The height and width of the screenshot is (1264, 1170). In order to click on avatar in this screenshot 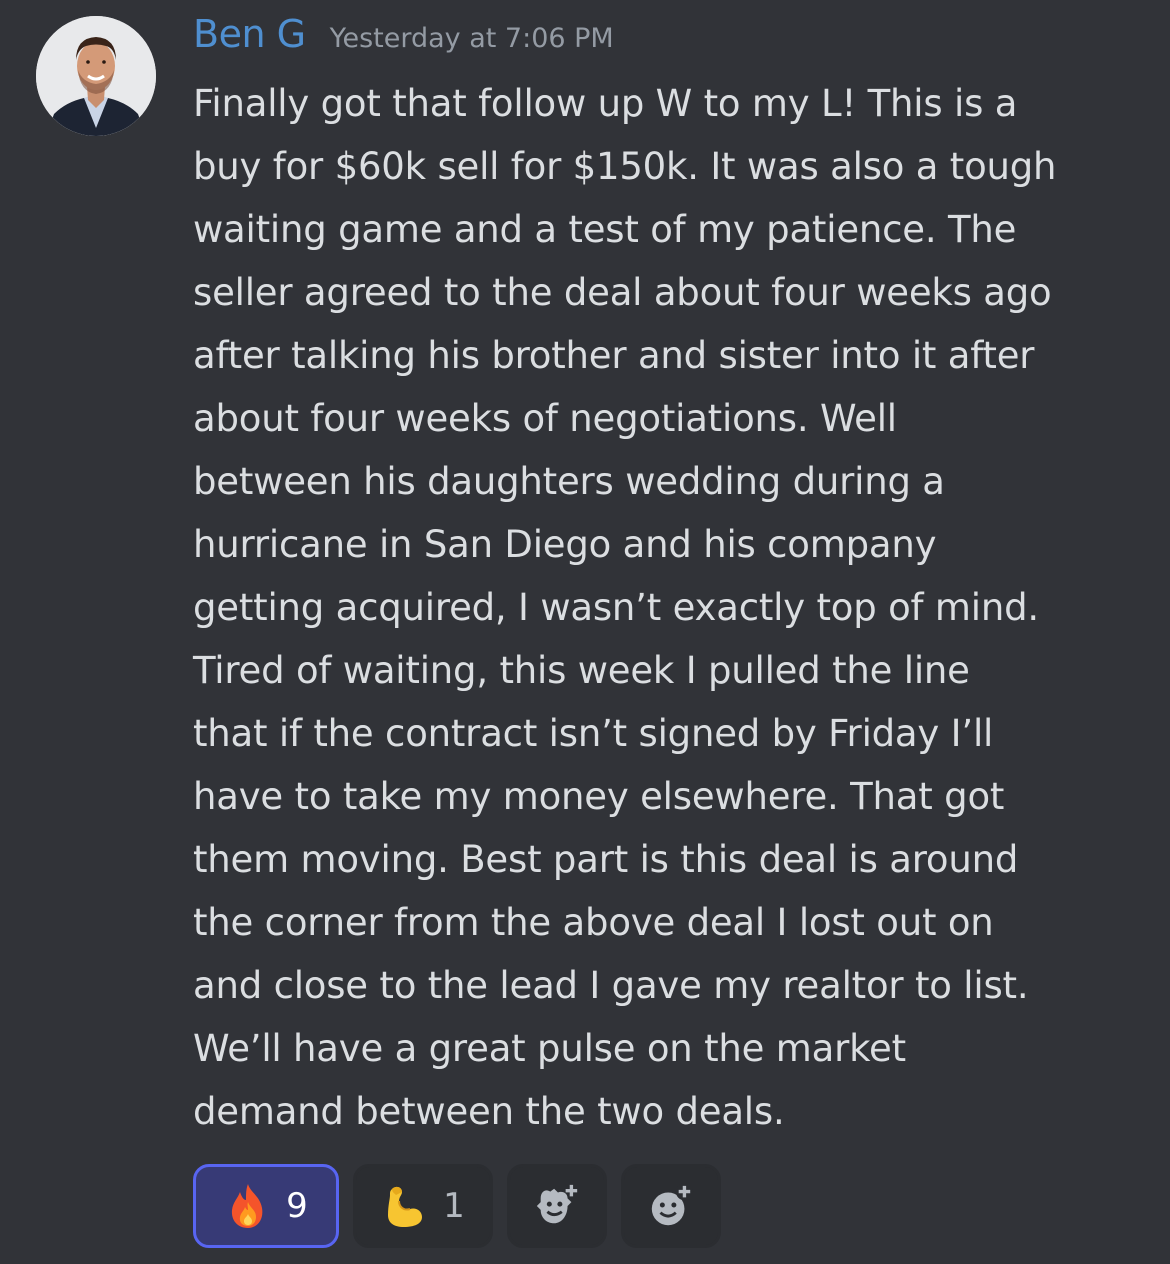, I will do `click(96, 76)`.